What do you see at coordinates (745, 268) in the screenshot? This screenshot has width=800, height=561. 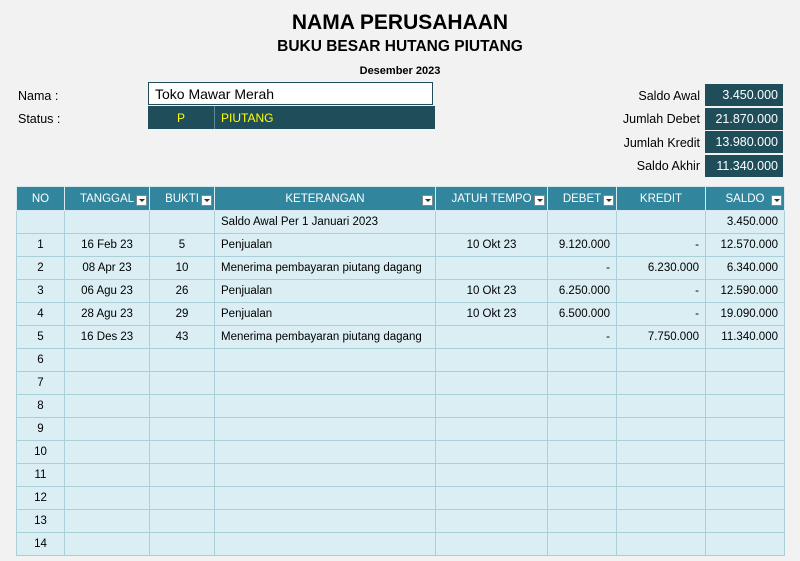 I see `cell-saldo: 6.340.000` at bounding box center [745, 268].